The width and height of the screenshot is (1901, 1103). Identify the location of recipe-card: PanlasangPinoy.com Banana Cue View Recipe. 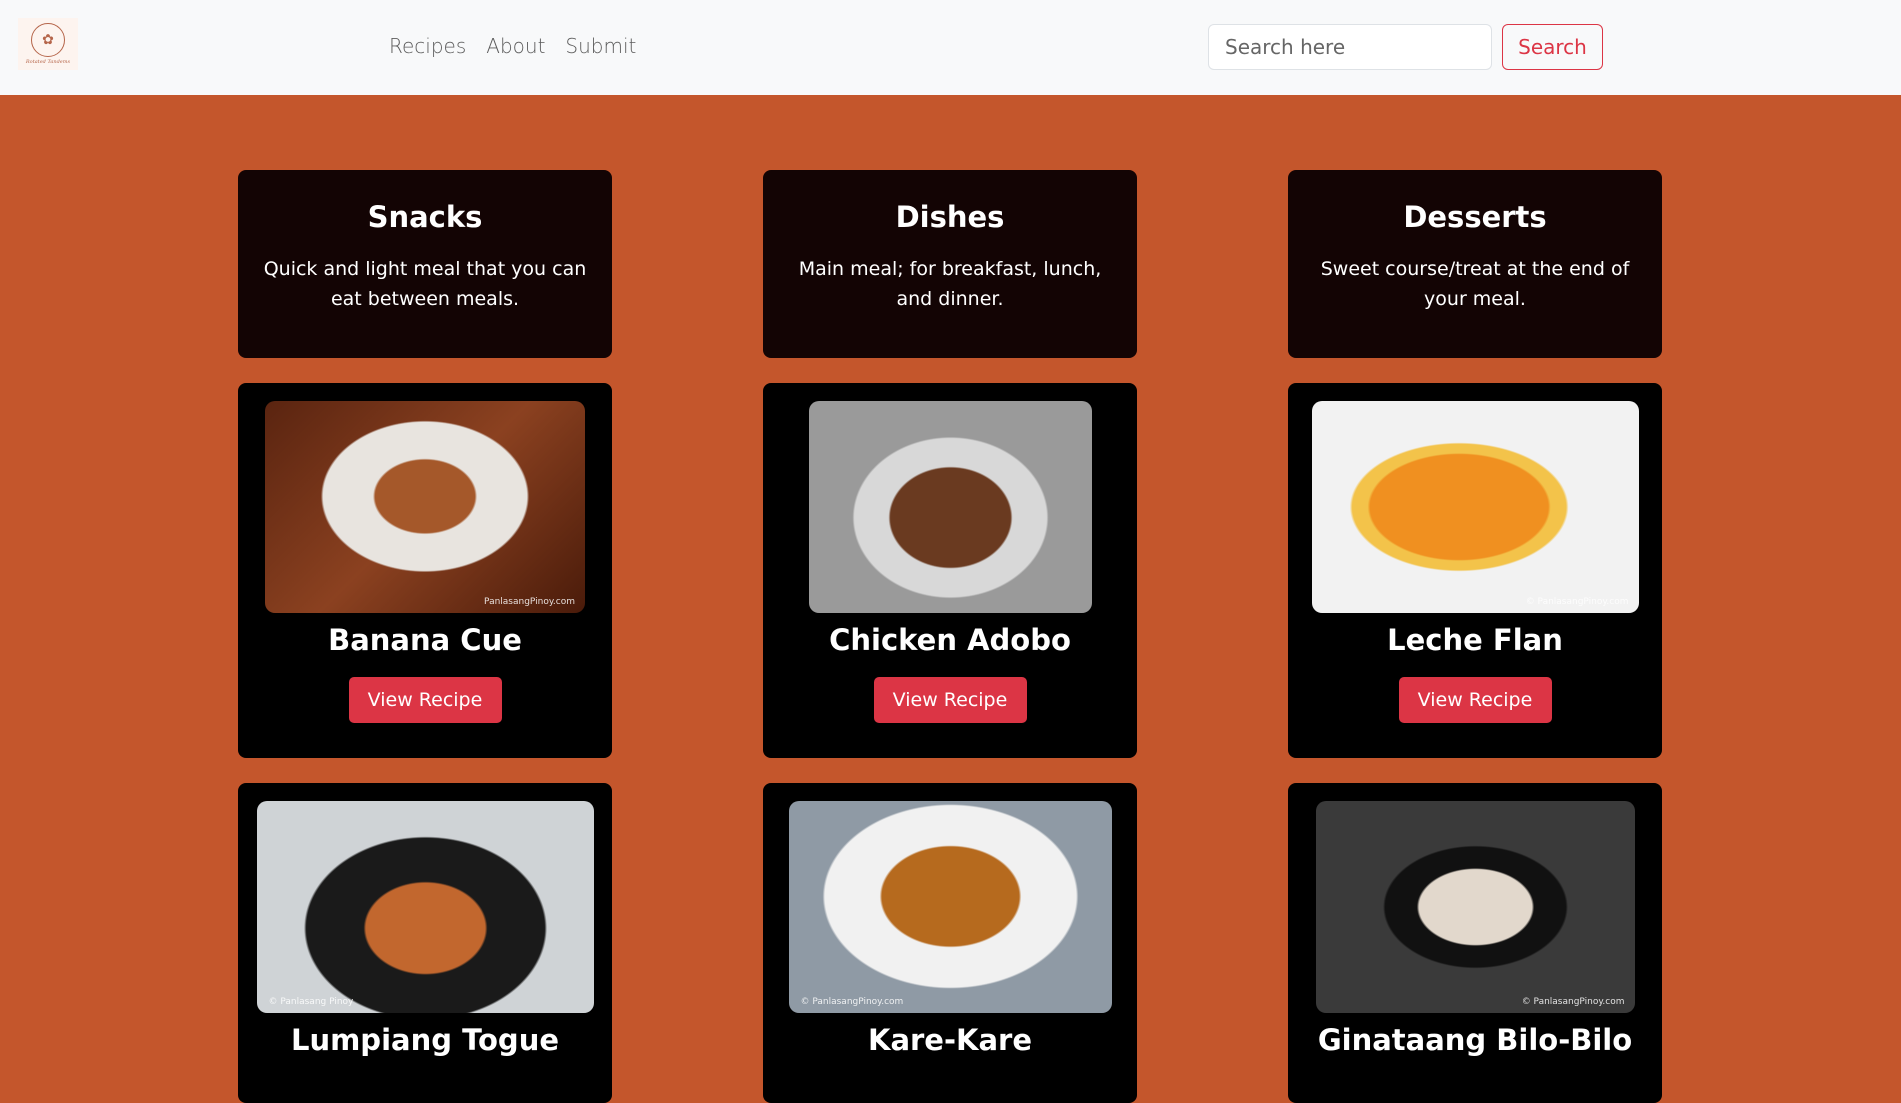
(425, 570).